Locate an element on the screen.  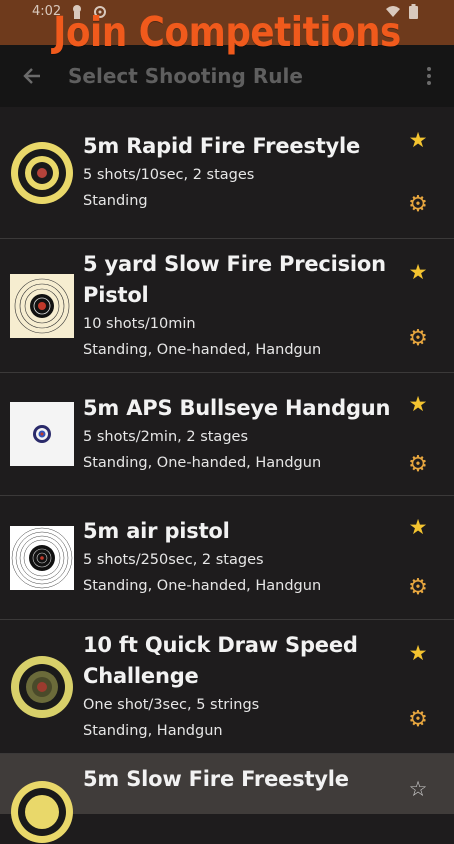
rule-name: 5m air pistol is located at coordinates (156, 531).